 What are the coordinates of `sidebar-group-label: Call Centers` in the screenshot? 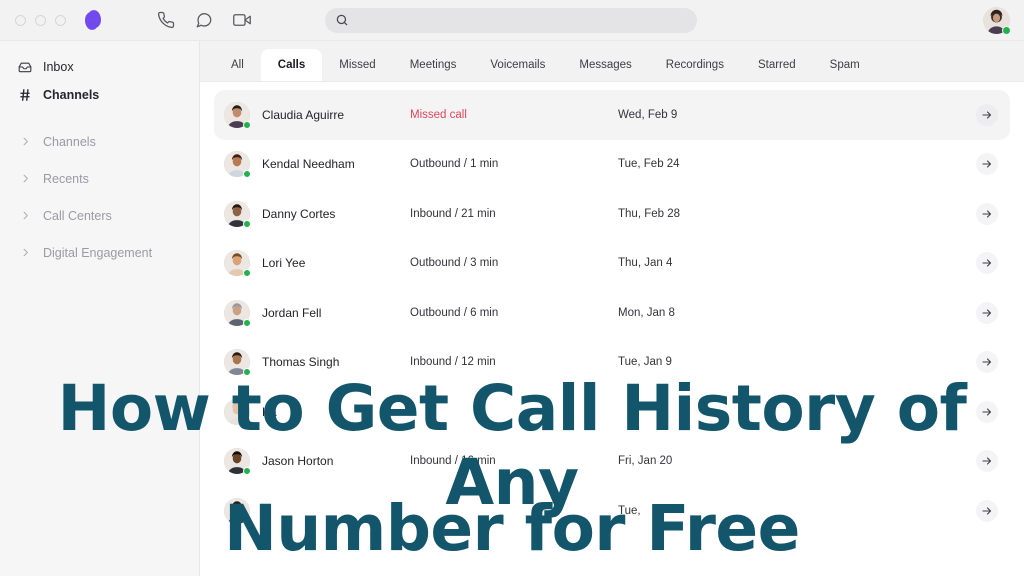 It's located at (77, 215).